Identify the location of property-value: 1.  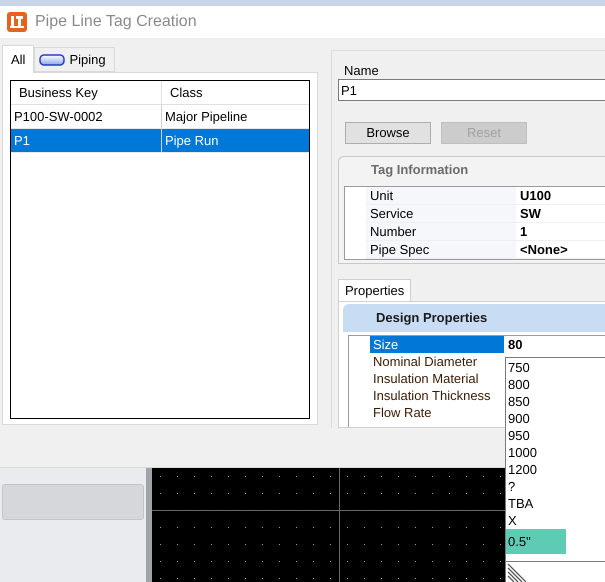
(523, 231).